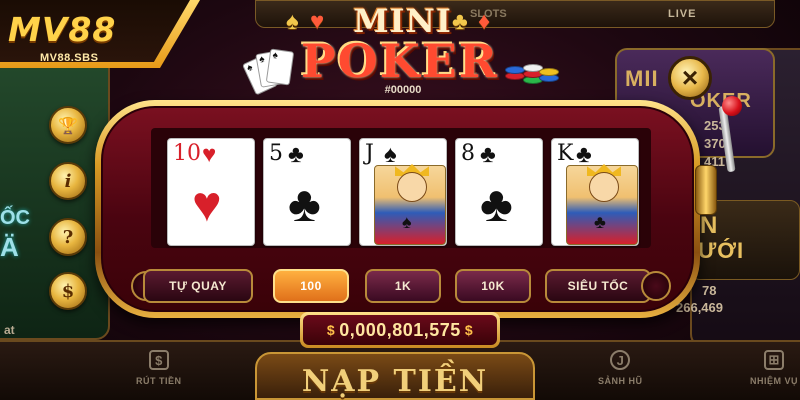 The image size is (800, 400). What do you see at coordinates (468, 153) in the screenshot?
I see `card-4-rank: 8` at bounding box center [468, 153].